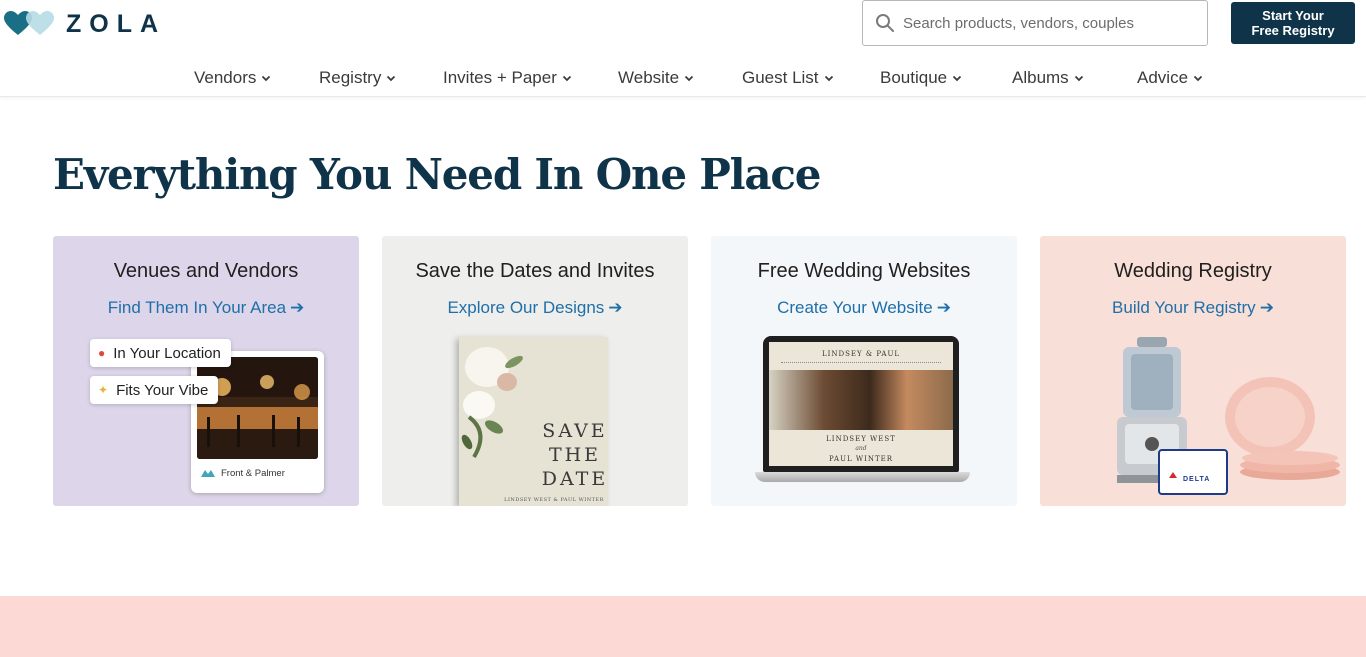 The width and height of the screenshot is (1366, 657). I want to click on the-text: THE, so click(575, 455).